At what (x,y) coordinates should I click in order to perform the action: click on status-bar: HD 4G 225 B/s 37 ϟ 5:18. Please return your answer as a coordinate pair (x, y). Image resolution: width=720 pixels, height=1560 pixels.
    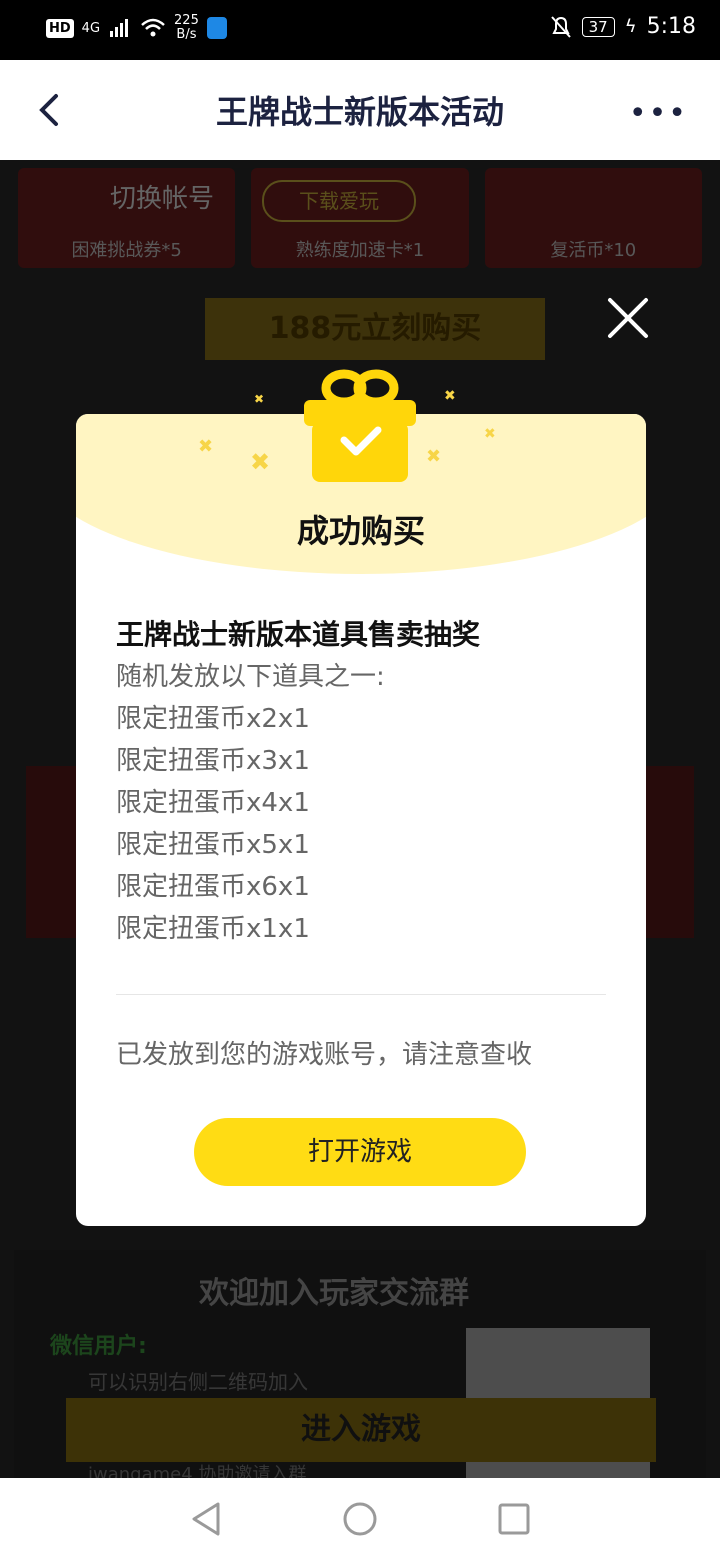
    Looking at the image, I should click on (360, 30).